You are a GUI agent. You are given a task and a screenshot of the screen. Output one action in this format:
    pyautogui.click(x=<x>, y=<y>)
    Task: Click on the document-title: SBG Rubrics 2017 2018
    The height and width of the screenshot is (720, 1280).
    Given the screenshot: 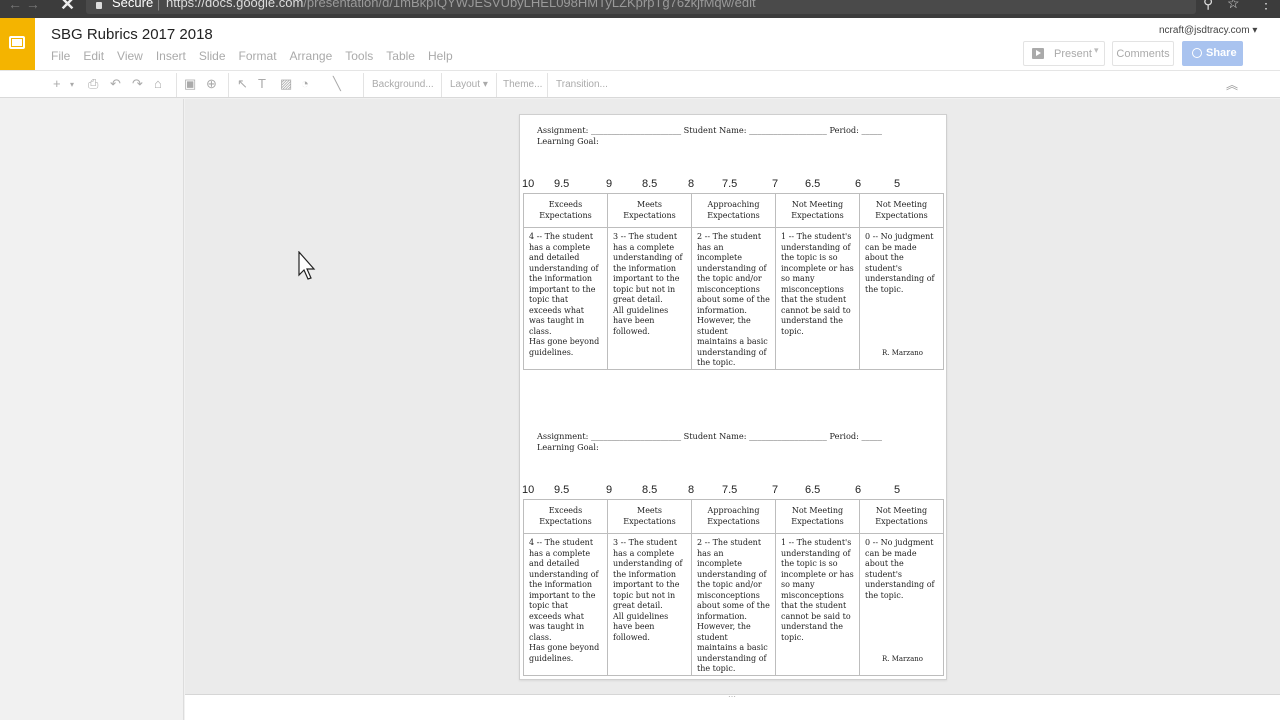 What is the action you would take?
    pyautogui.click(x=132, y=34)
    